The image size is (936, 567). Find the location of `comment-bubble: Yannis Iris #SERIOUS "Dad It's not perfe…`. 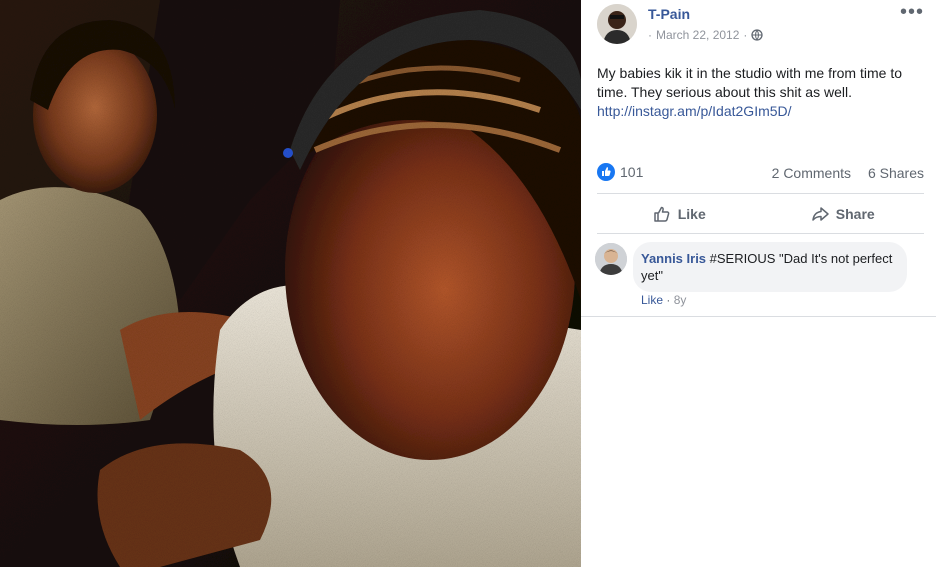

comment-bubble: Yannis Iris #SERIOUS "Dad It's not perfe… is located at coordinates (770, 267).